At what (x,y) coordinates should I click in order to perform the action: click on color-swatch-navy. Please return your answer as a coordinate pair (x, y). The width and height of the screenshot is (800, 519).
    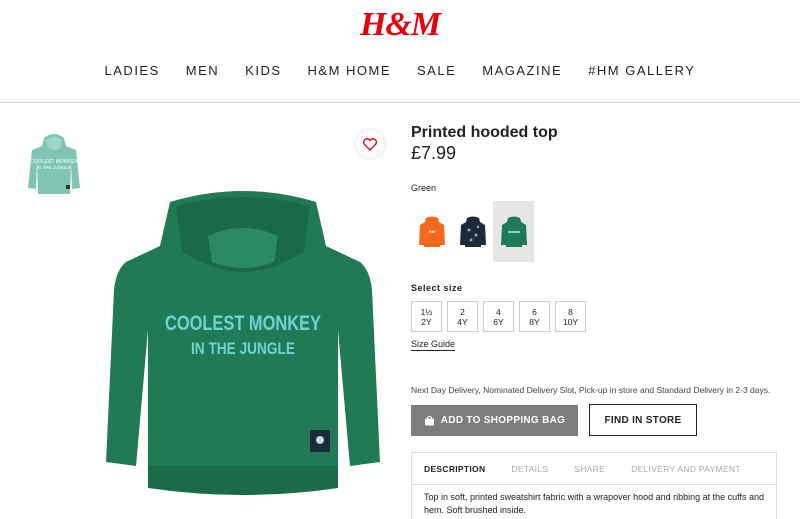
    Looking at the image, I should click on (472, 231).